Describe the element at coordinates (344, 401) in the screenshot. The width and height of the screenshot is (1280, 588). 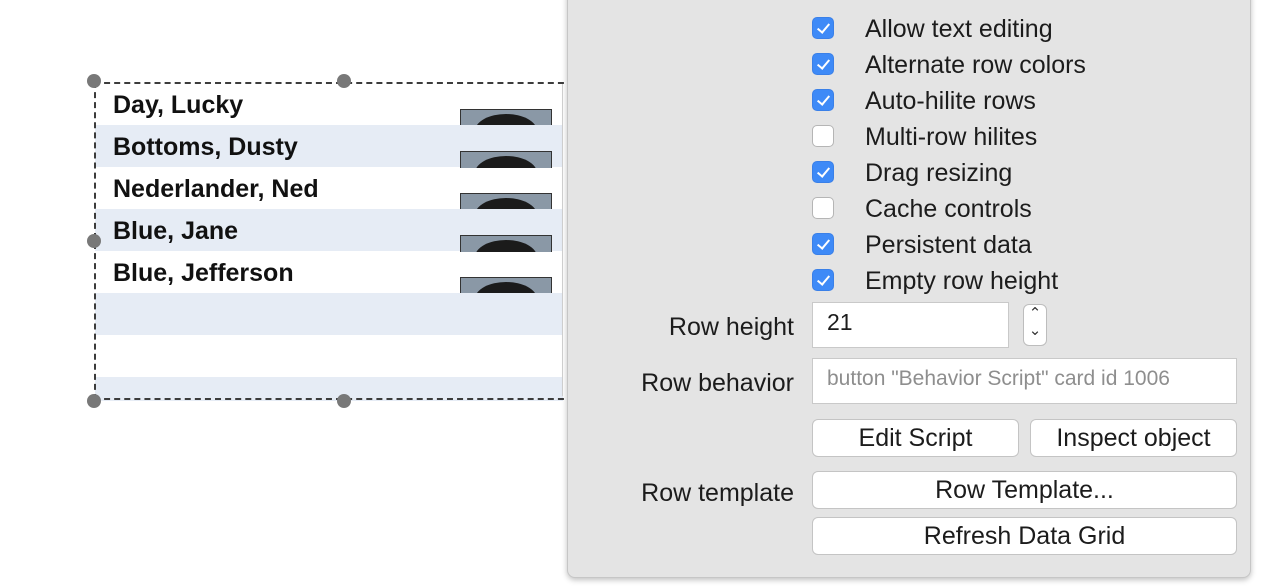
I see `resize-handle-bottom-middle` at that location.